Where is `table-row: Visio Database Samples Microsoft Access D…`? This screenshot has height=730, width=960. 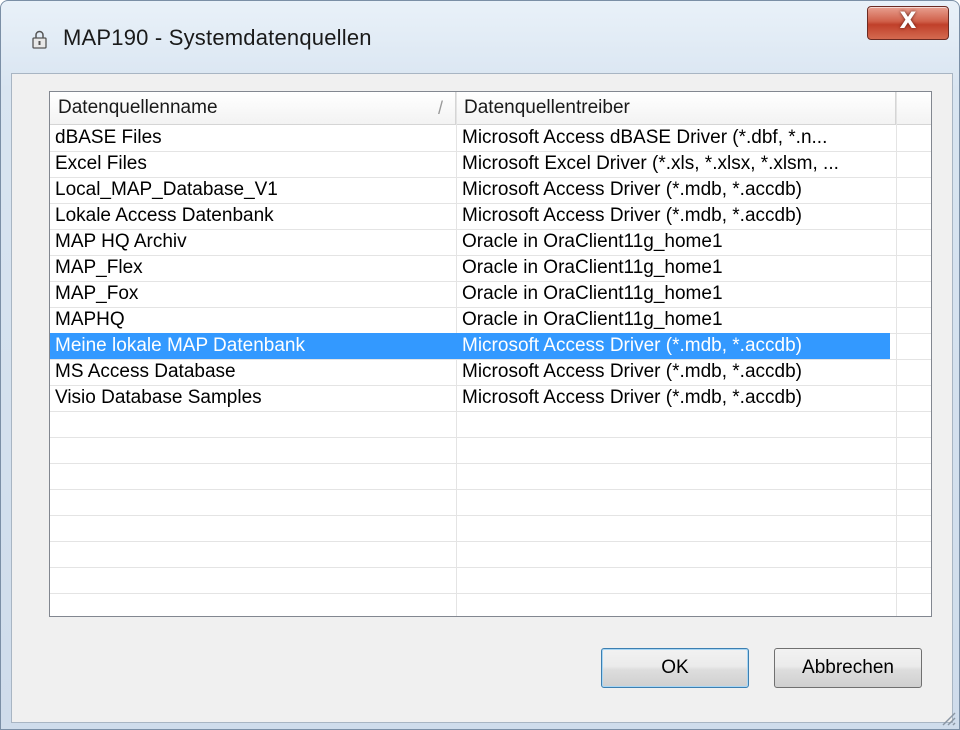 table-row: Visio Database Samples Microsoft Access D… is located at coordinates (490, 398).